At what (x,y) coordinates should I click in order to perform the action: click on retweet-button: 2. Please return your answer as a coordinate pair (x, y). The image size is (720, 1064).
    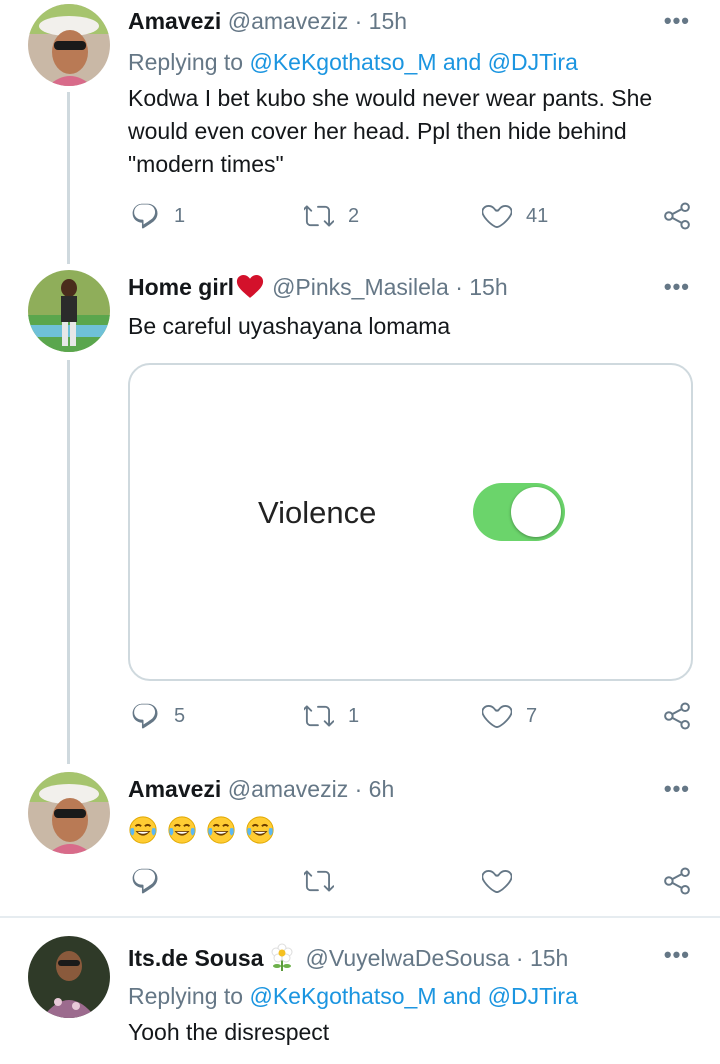
    Looking at the image, I should click on (331, 216).